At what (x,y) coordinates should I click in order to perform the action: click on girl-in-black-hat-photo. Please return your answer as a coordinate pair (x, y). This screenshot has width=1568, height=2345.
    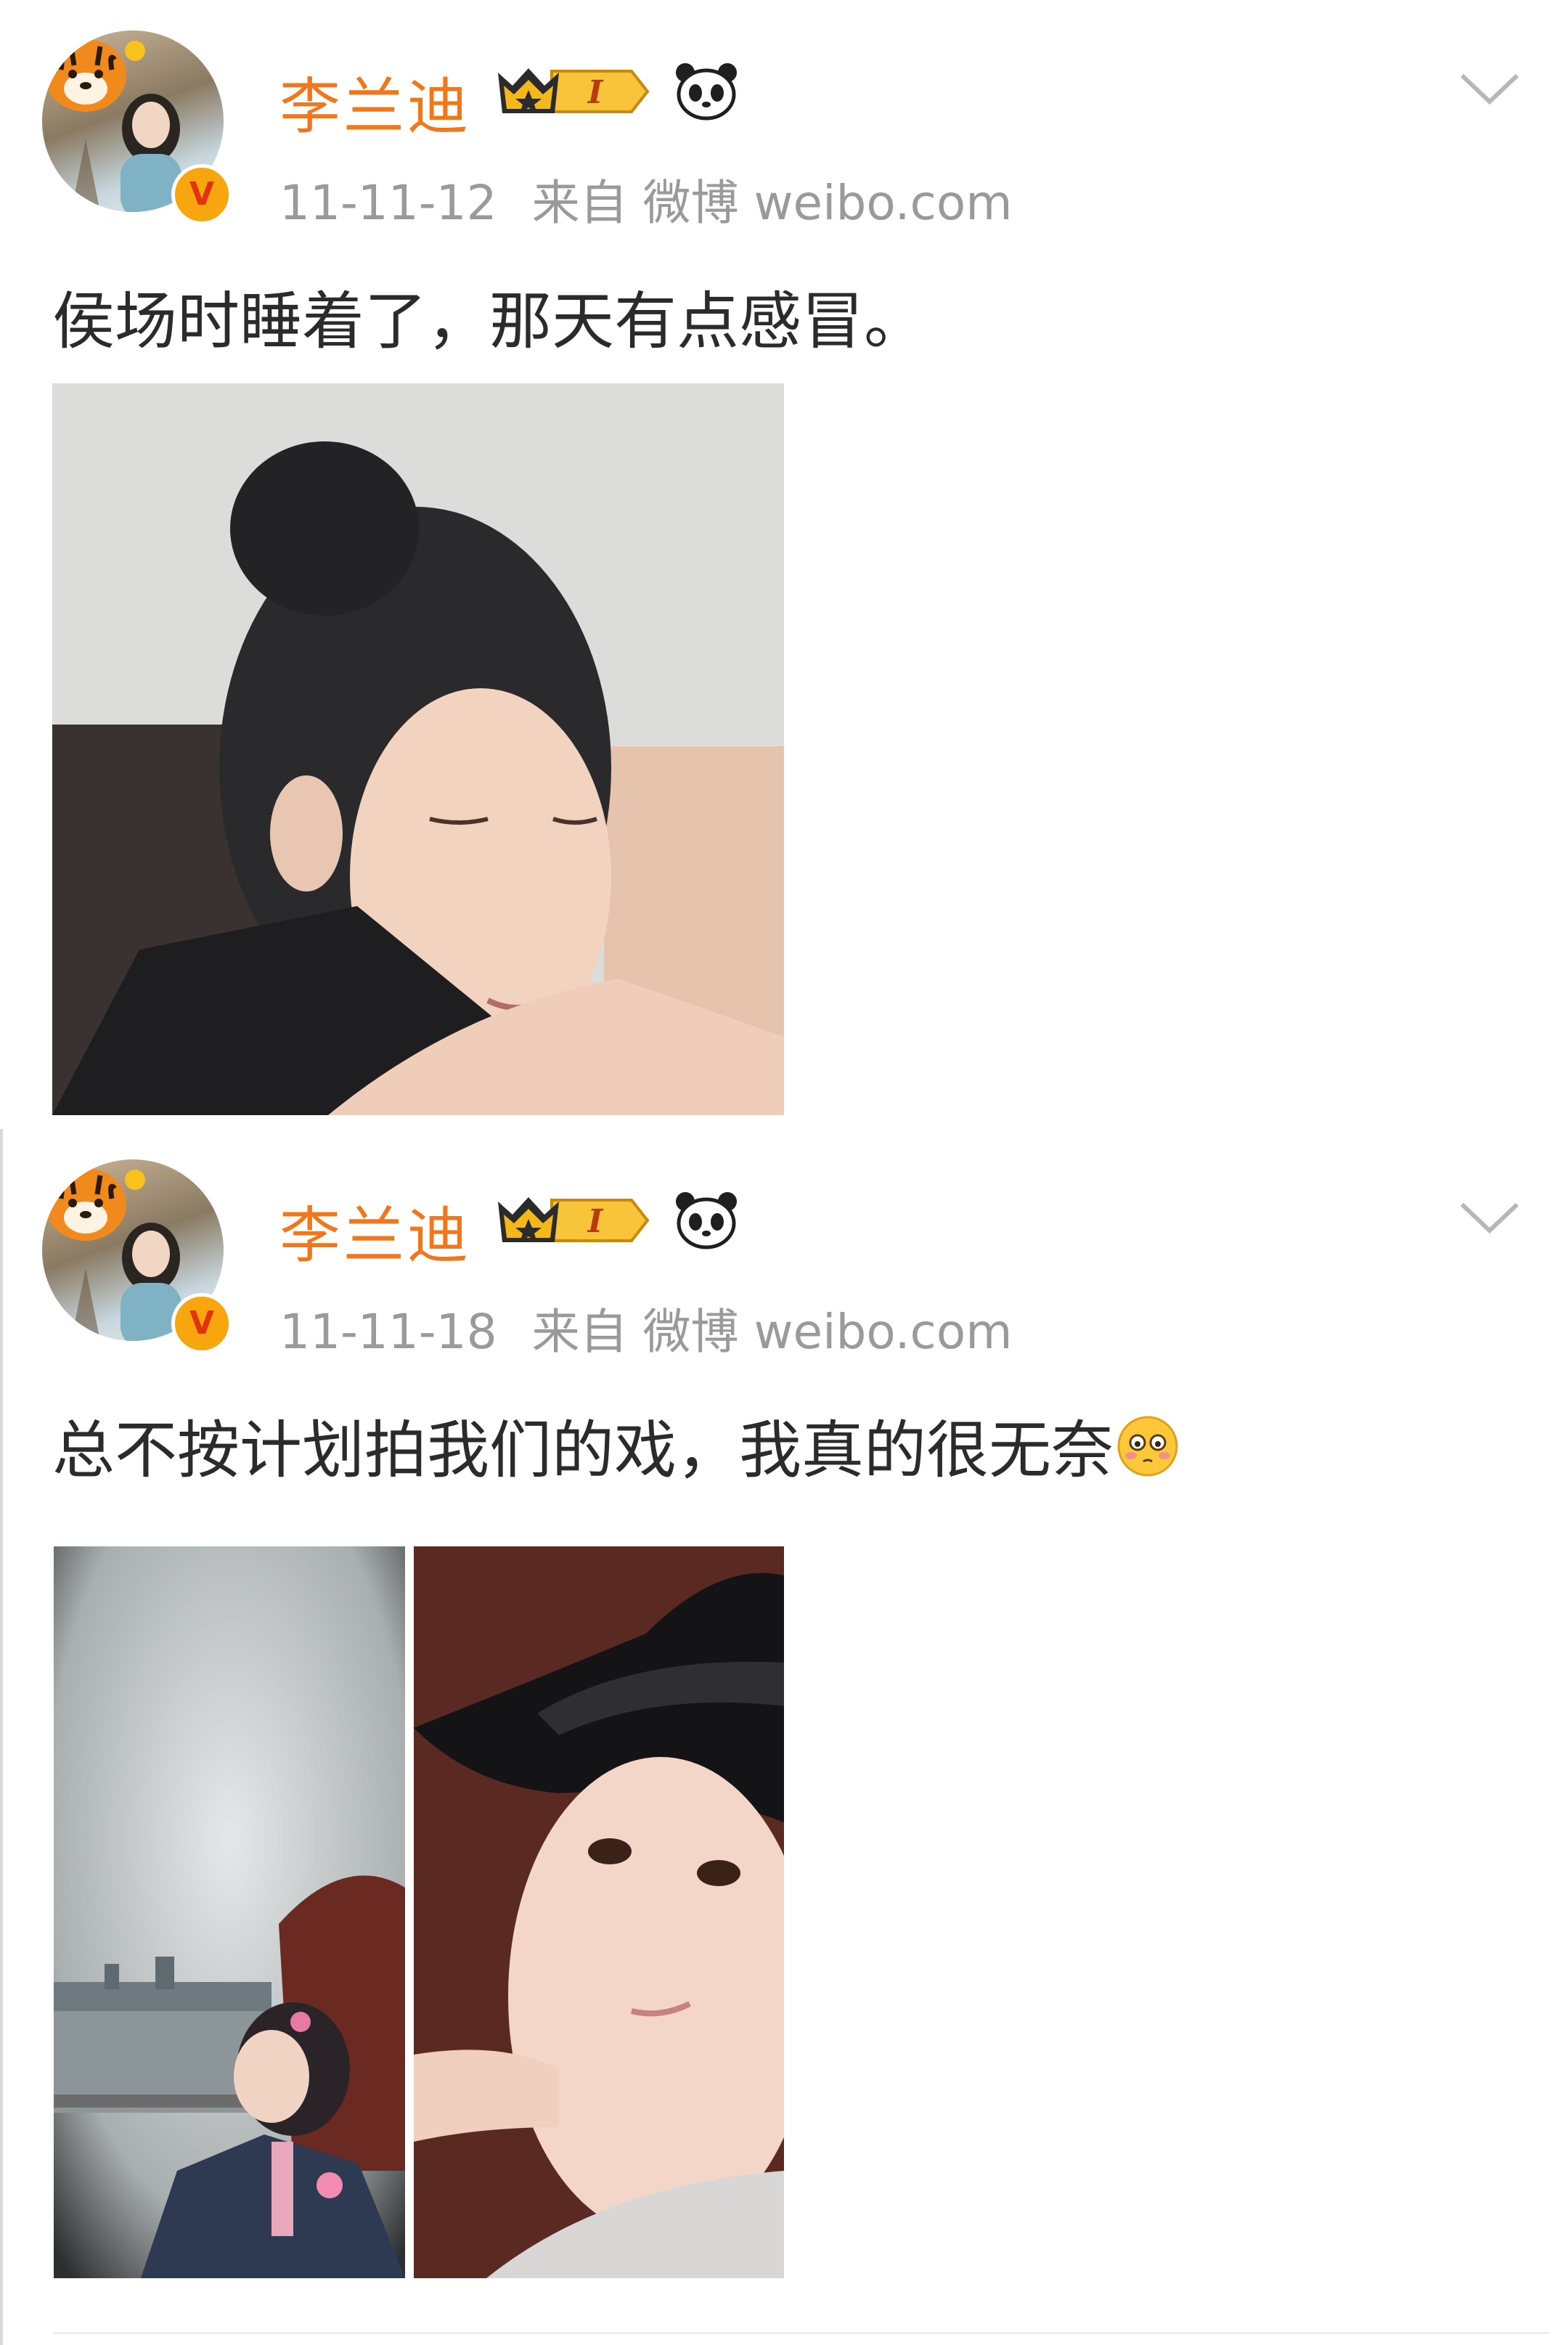
    Looking at the image, I should click on (599, 1912).